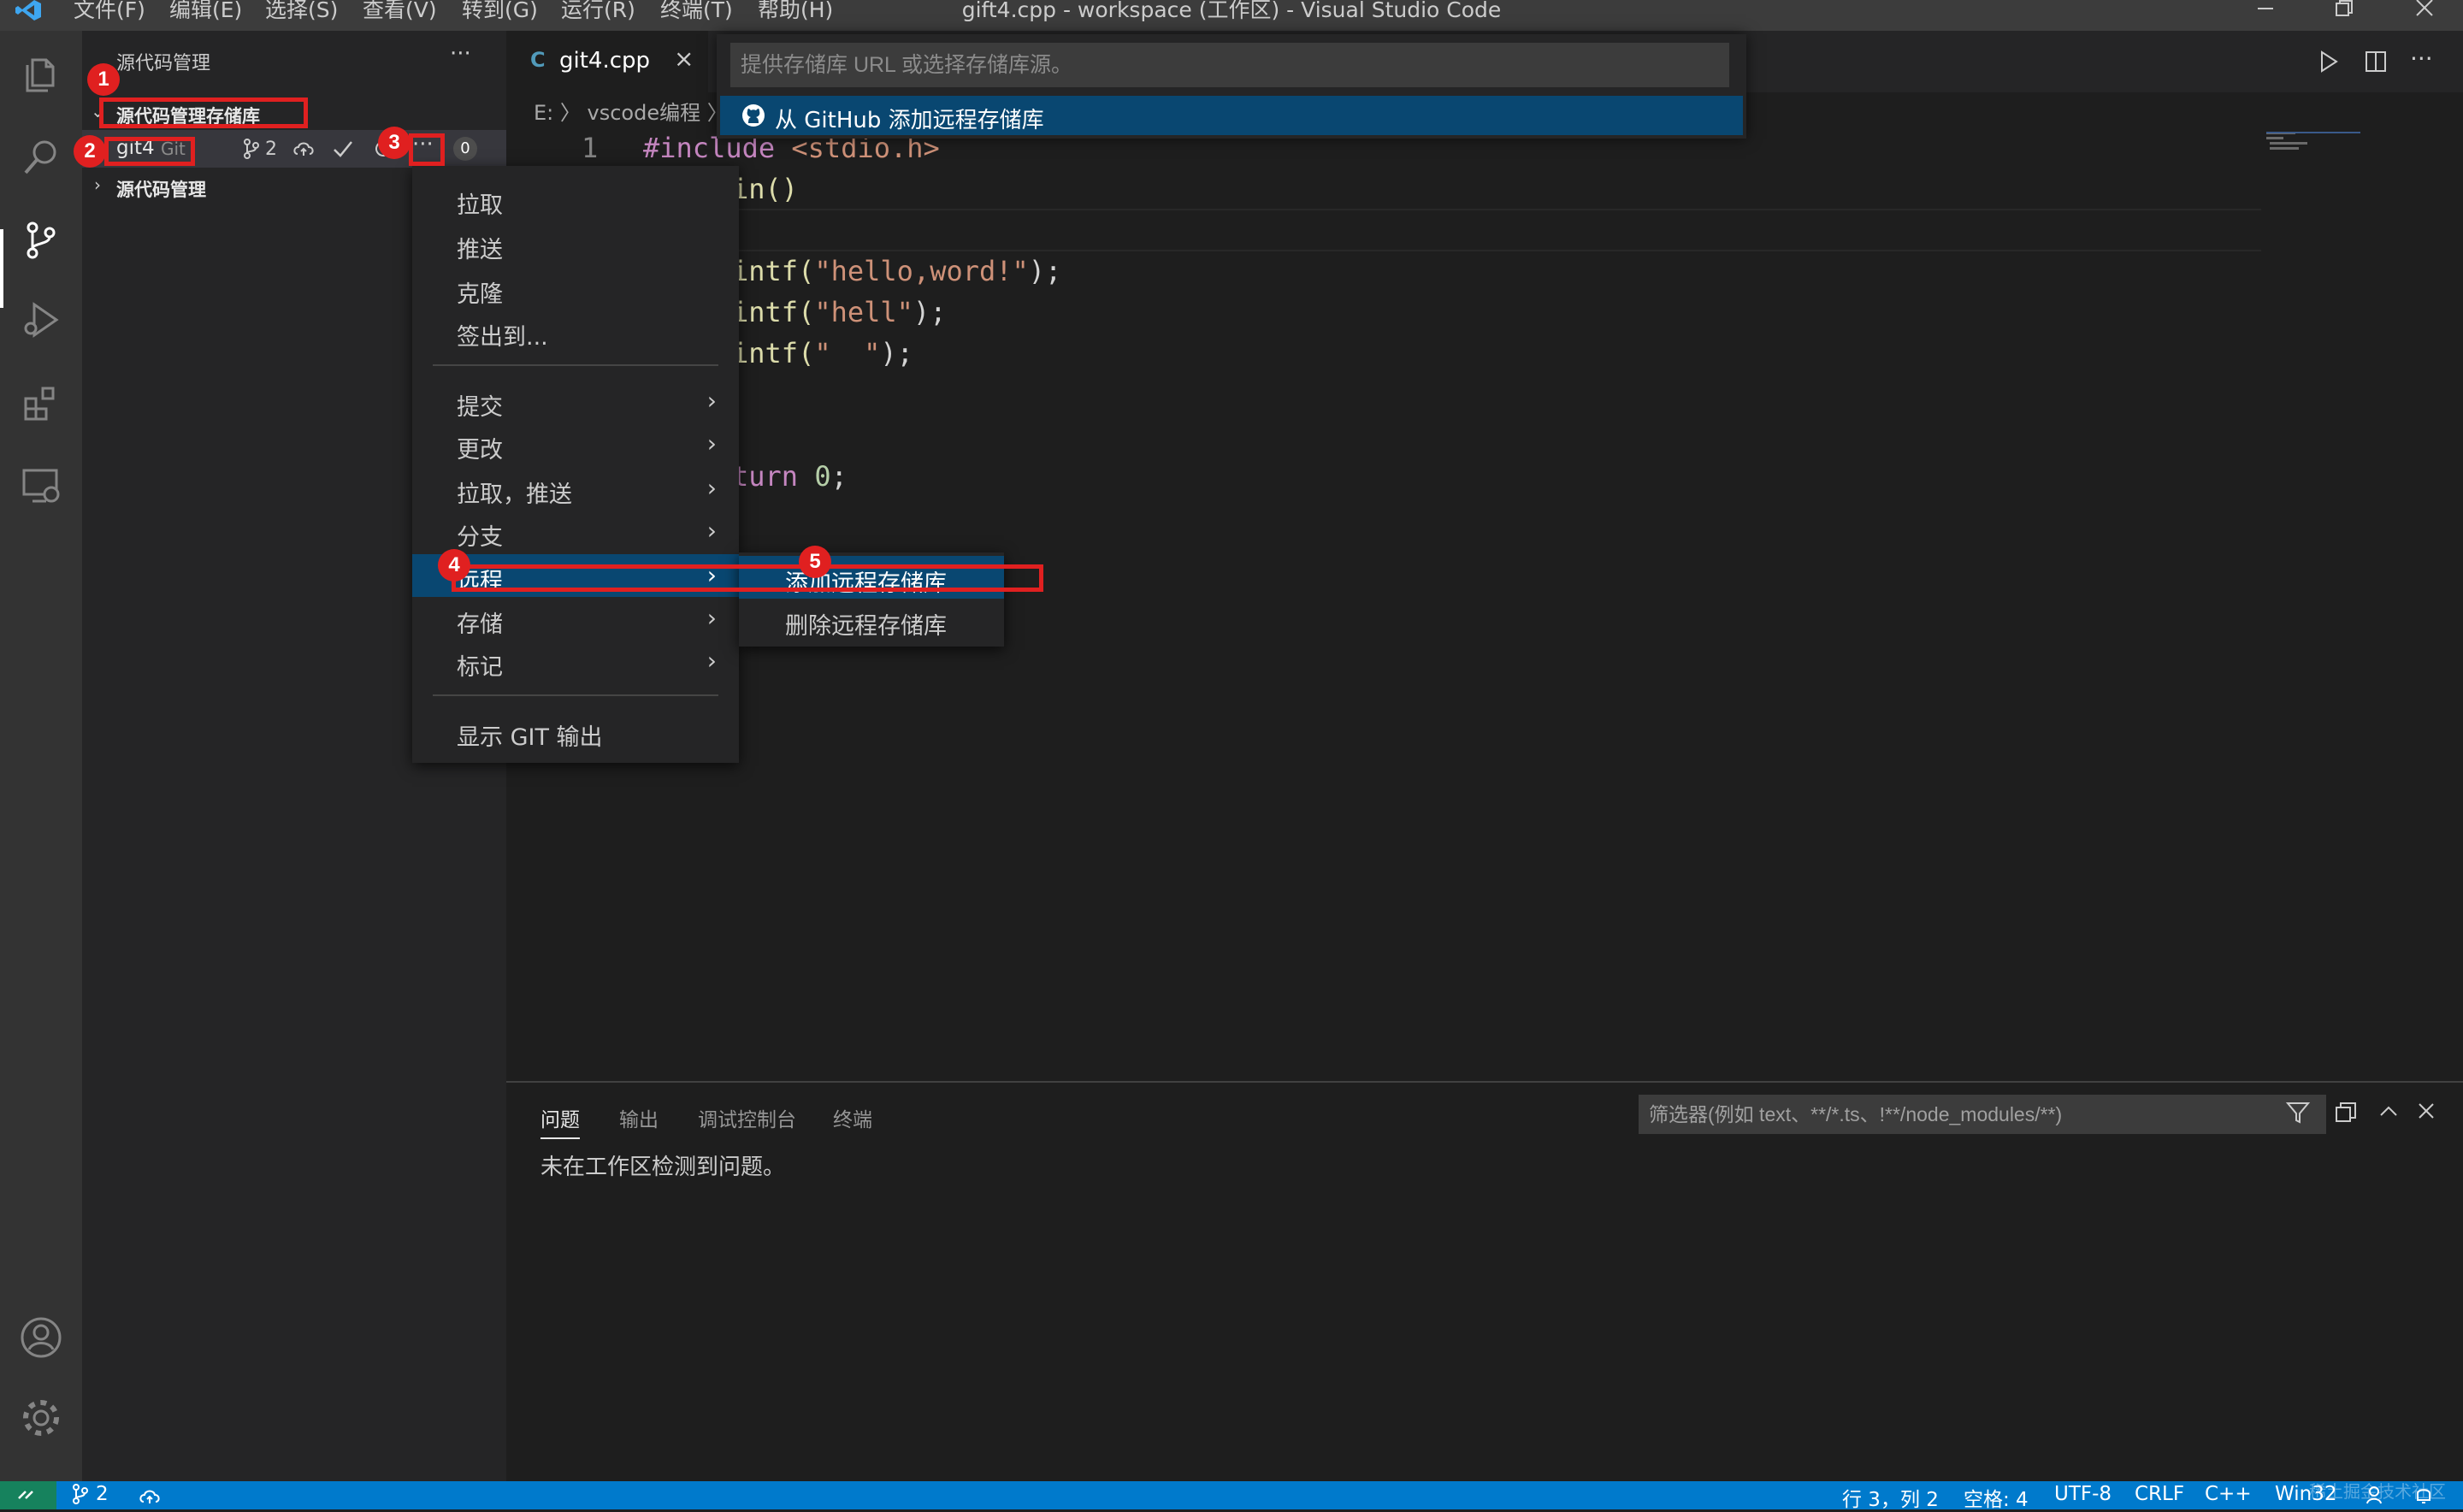 This screenshot has height=1512, width=2463. I want to click on annotation-marker-5: 5, so click(815, 562).